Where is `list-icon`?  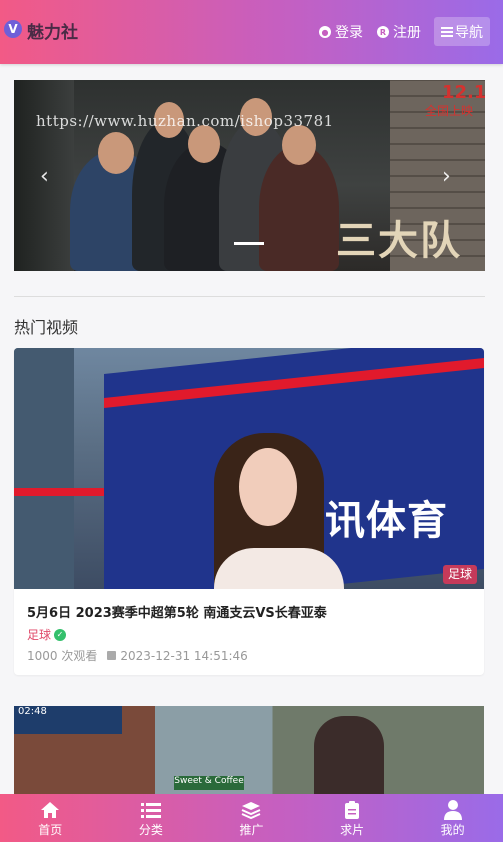
list-icon is located at coordinates (150, 810).